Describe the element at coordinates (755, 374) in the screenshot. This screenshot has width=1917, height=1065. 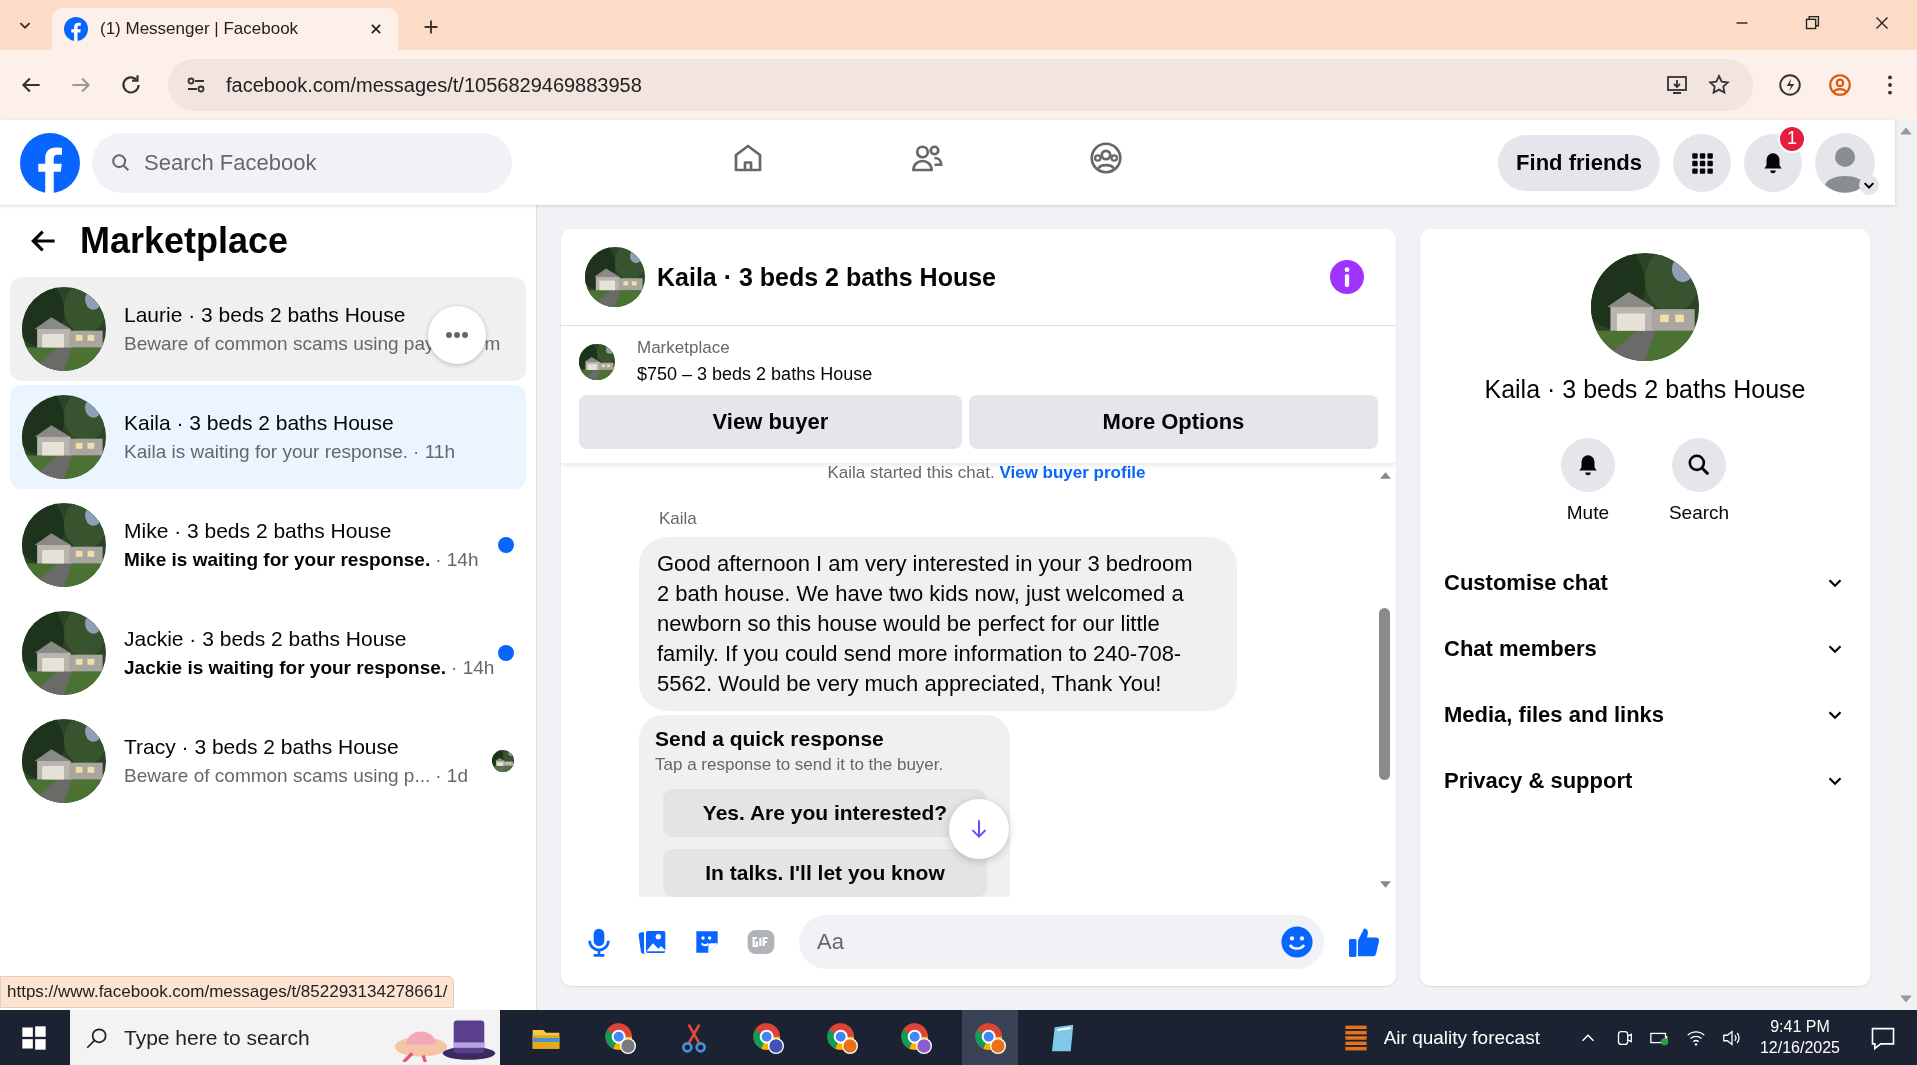
I see `listing-title: $750 – 3 beds 2 baths House` at that location.